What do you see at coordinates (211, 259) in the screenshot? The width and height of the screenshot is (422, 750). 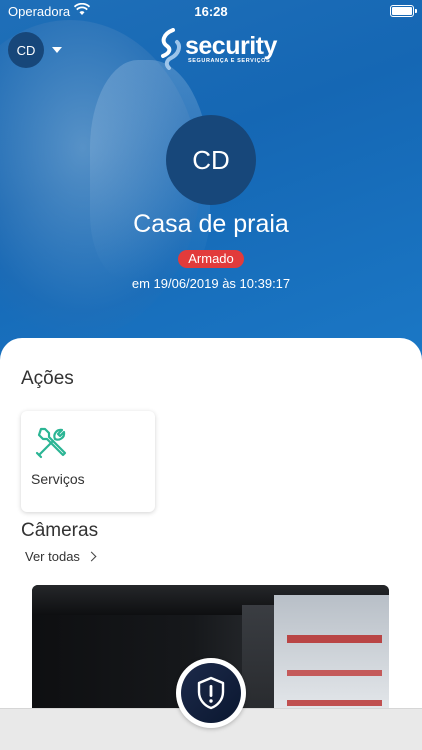 I see `status-badge: Armado` at bounding box center [211, 259].